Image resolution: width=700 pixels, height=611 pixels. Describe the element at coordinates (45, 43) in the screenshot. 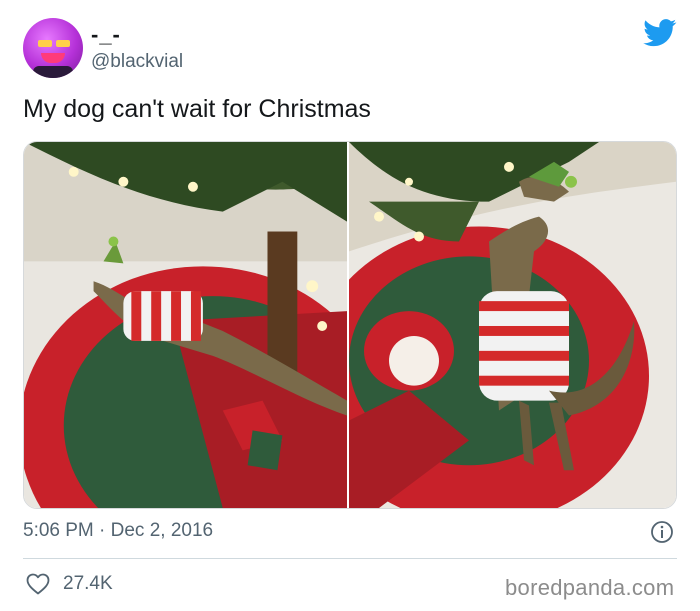

I see `avatar-eye-left` at that location.